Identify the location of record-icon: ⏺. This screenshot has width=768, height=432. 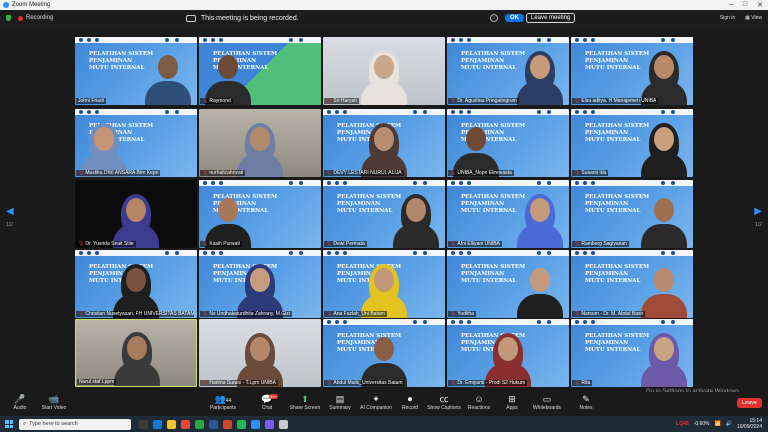
(410, 399).